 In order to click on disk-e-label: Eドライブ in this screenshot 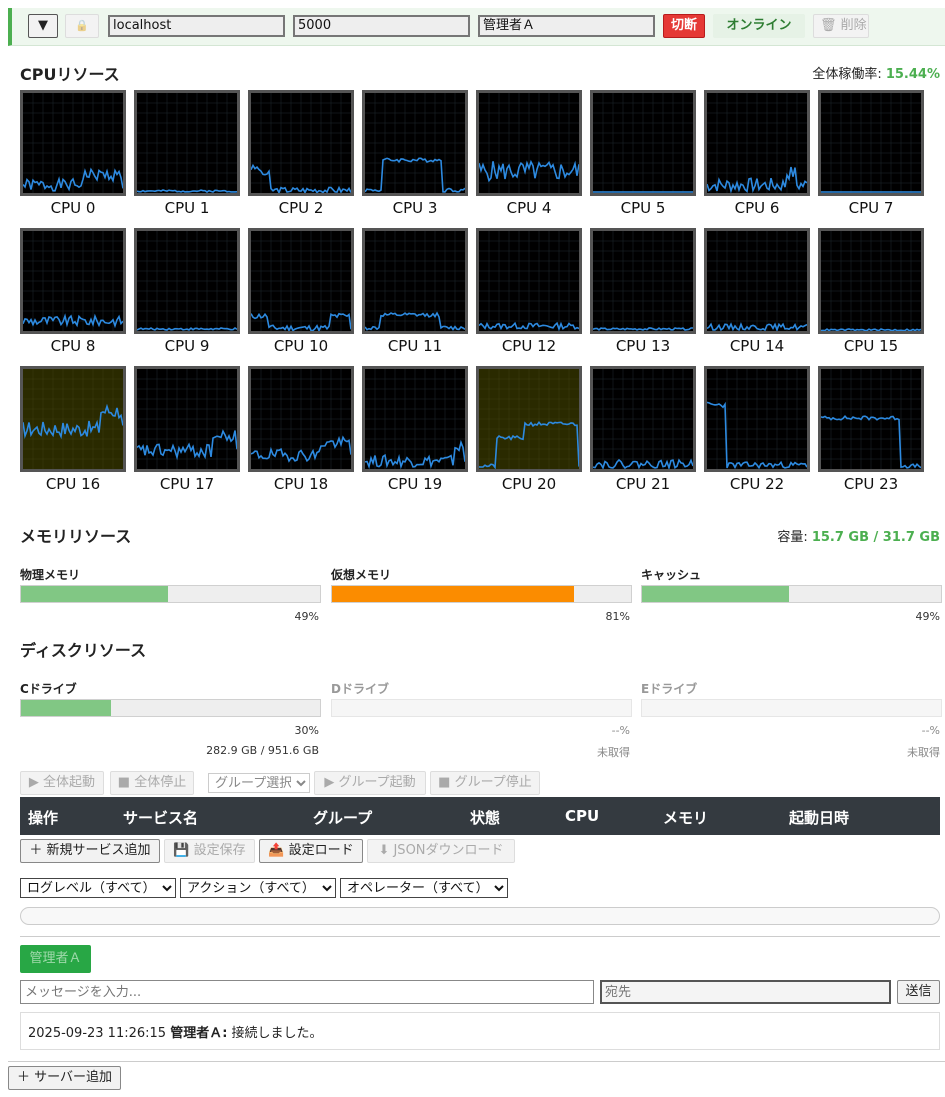, I will do `click(669, 689)`.